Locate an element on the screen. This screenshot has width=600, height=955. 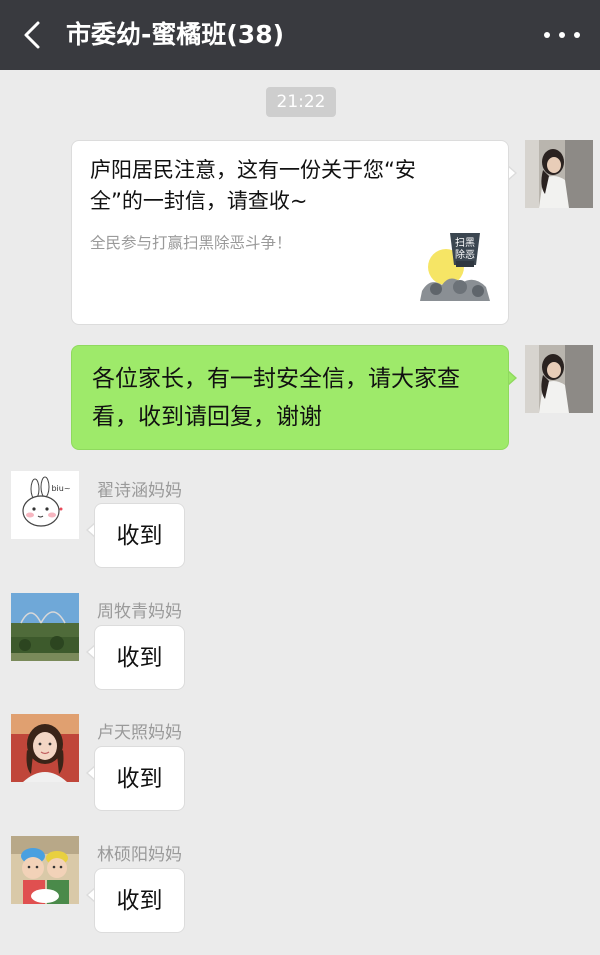
chevron-left-icon is located at coordinates (32, 35).